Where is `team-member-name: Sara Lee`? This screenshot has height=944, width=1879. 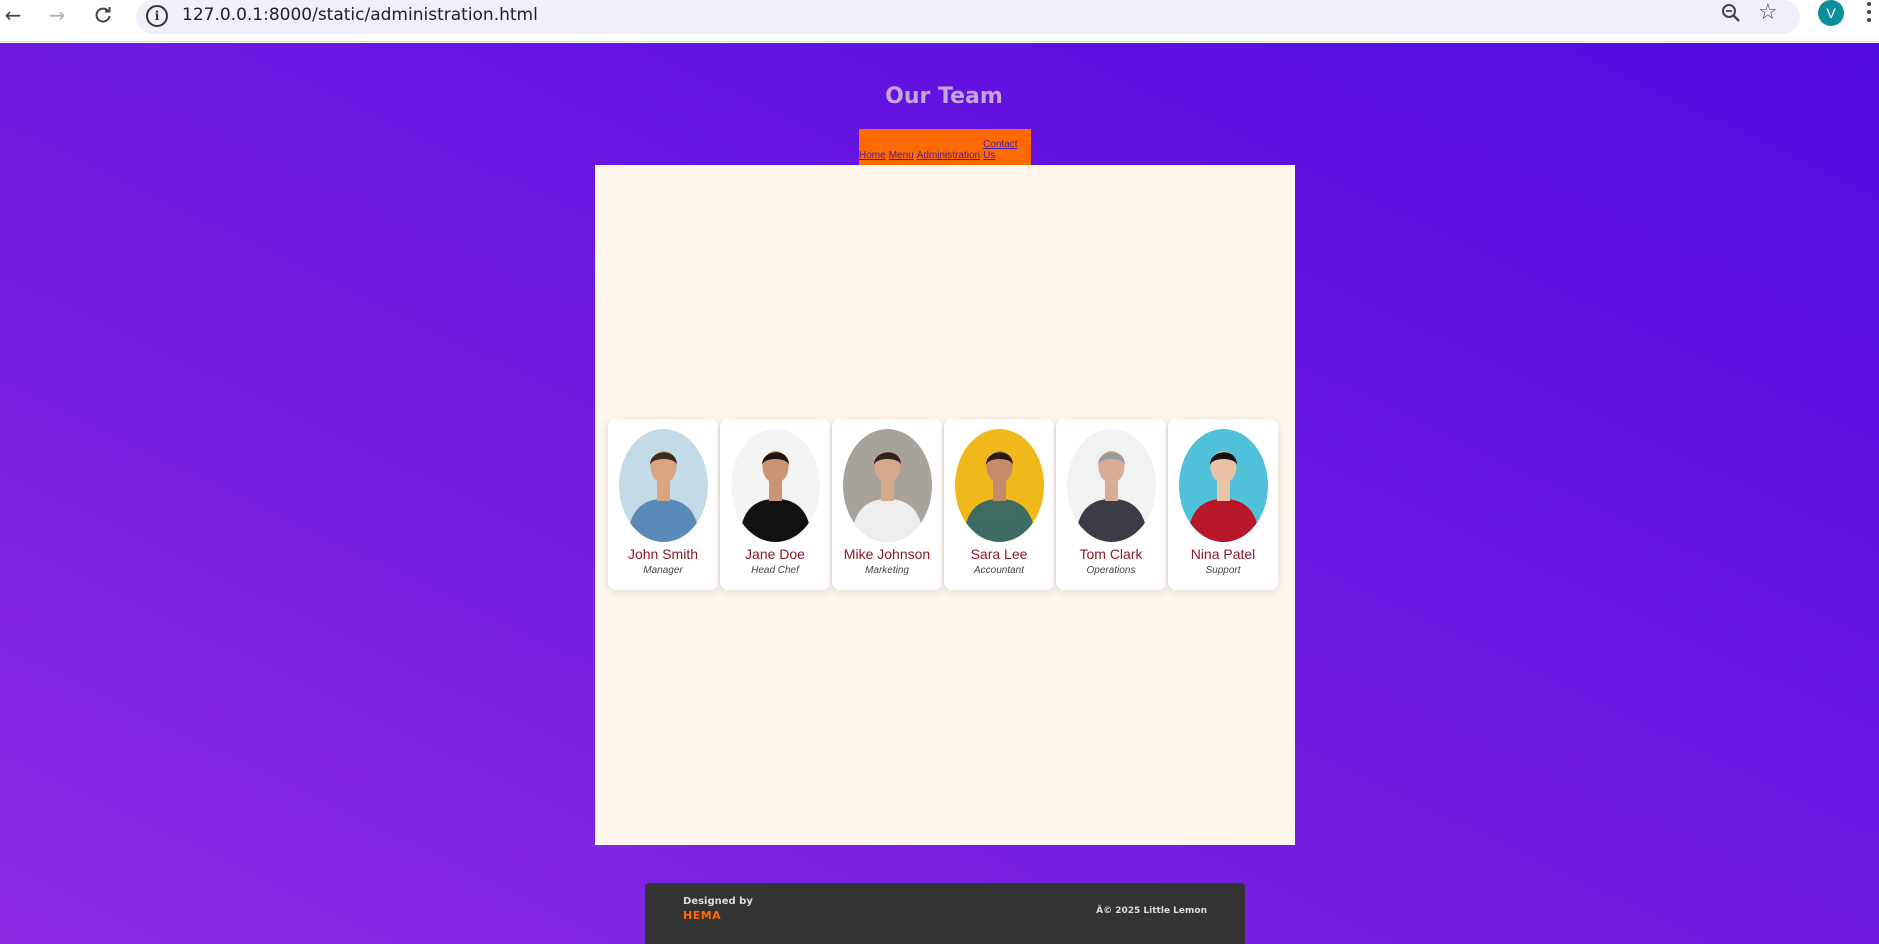 team-member-name: Sara Lee is located at coordinates (999, 554).